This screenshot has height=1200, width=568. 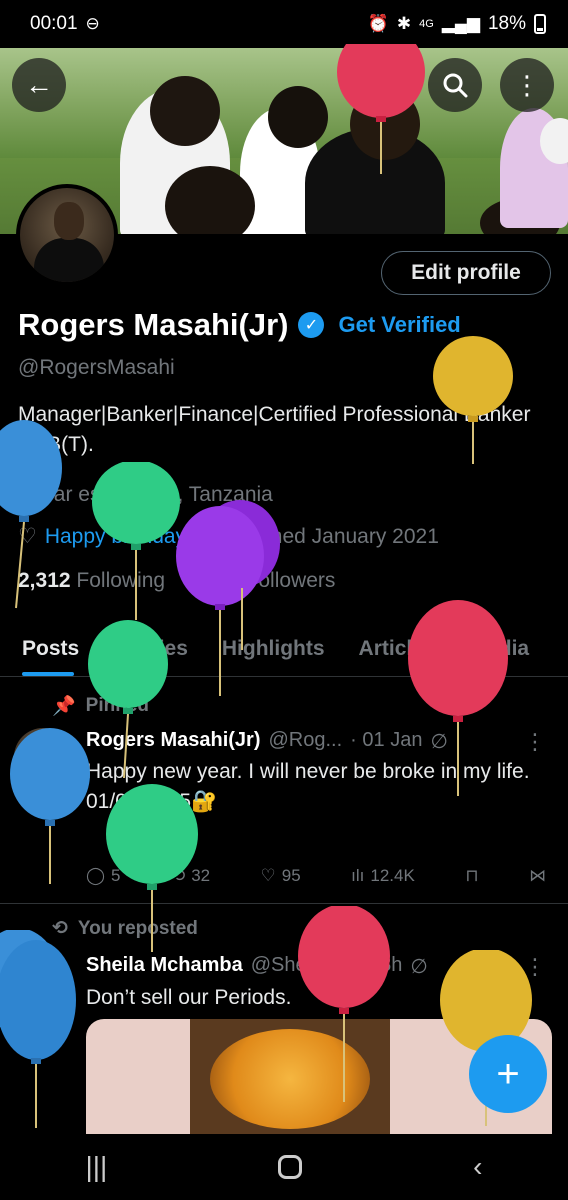 What do you see at coordinates (54, 23) in the screenshot?
I see `status-time: 00:01` at bounding box center [54, 23].